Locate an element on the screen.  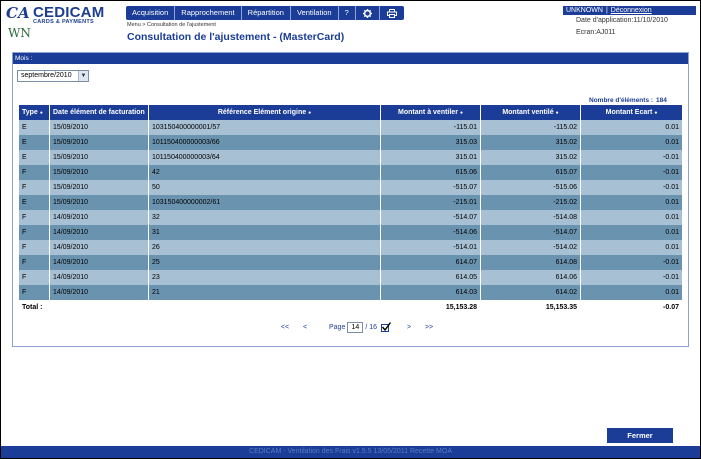
table-row: F 14/09/2010 23 614.05 614.06 -0.01 is located at coordinates (350, 277).